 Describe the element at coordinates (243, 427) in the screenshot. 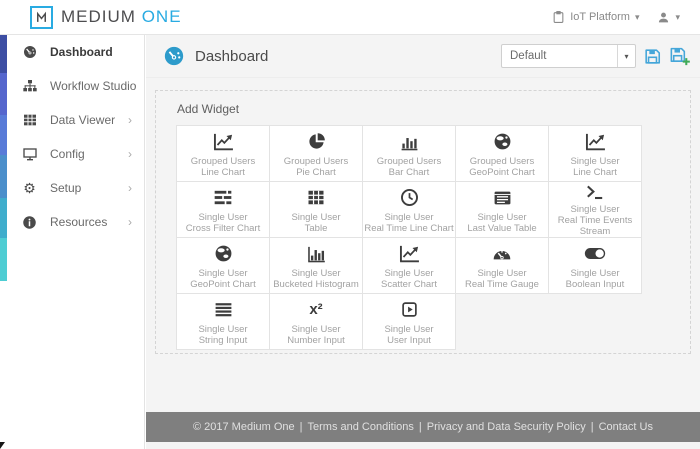

I see `copyright-text: © 2017 Medium One` at that location.